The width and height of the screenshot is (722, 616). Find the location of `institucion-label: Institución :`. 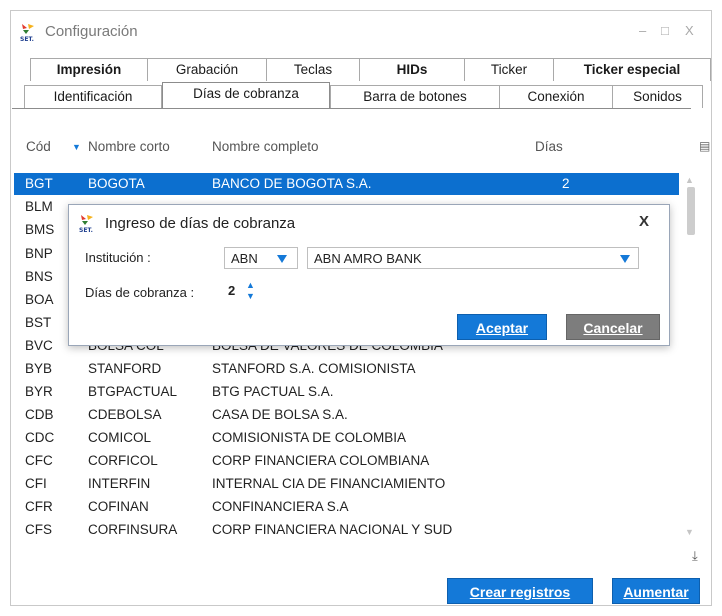

institucion-label: Institución : is located at coordinates (118, 257).